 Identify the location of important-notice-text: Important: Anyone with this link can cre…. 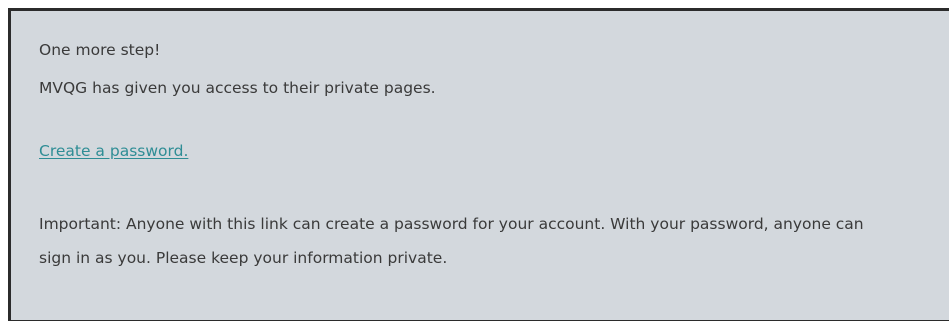
(451, 241).